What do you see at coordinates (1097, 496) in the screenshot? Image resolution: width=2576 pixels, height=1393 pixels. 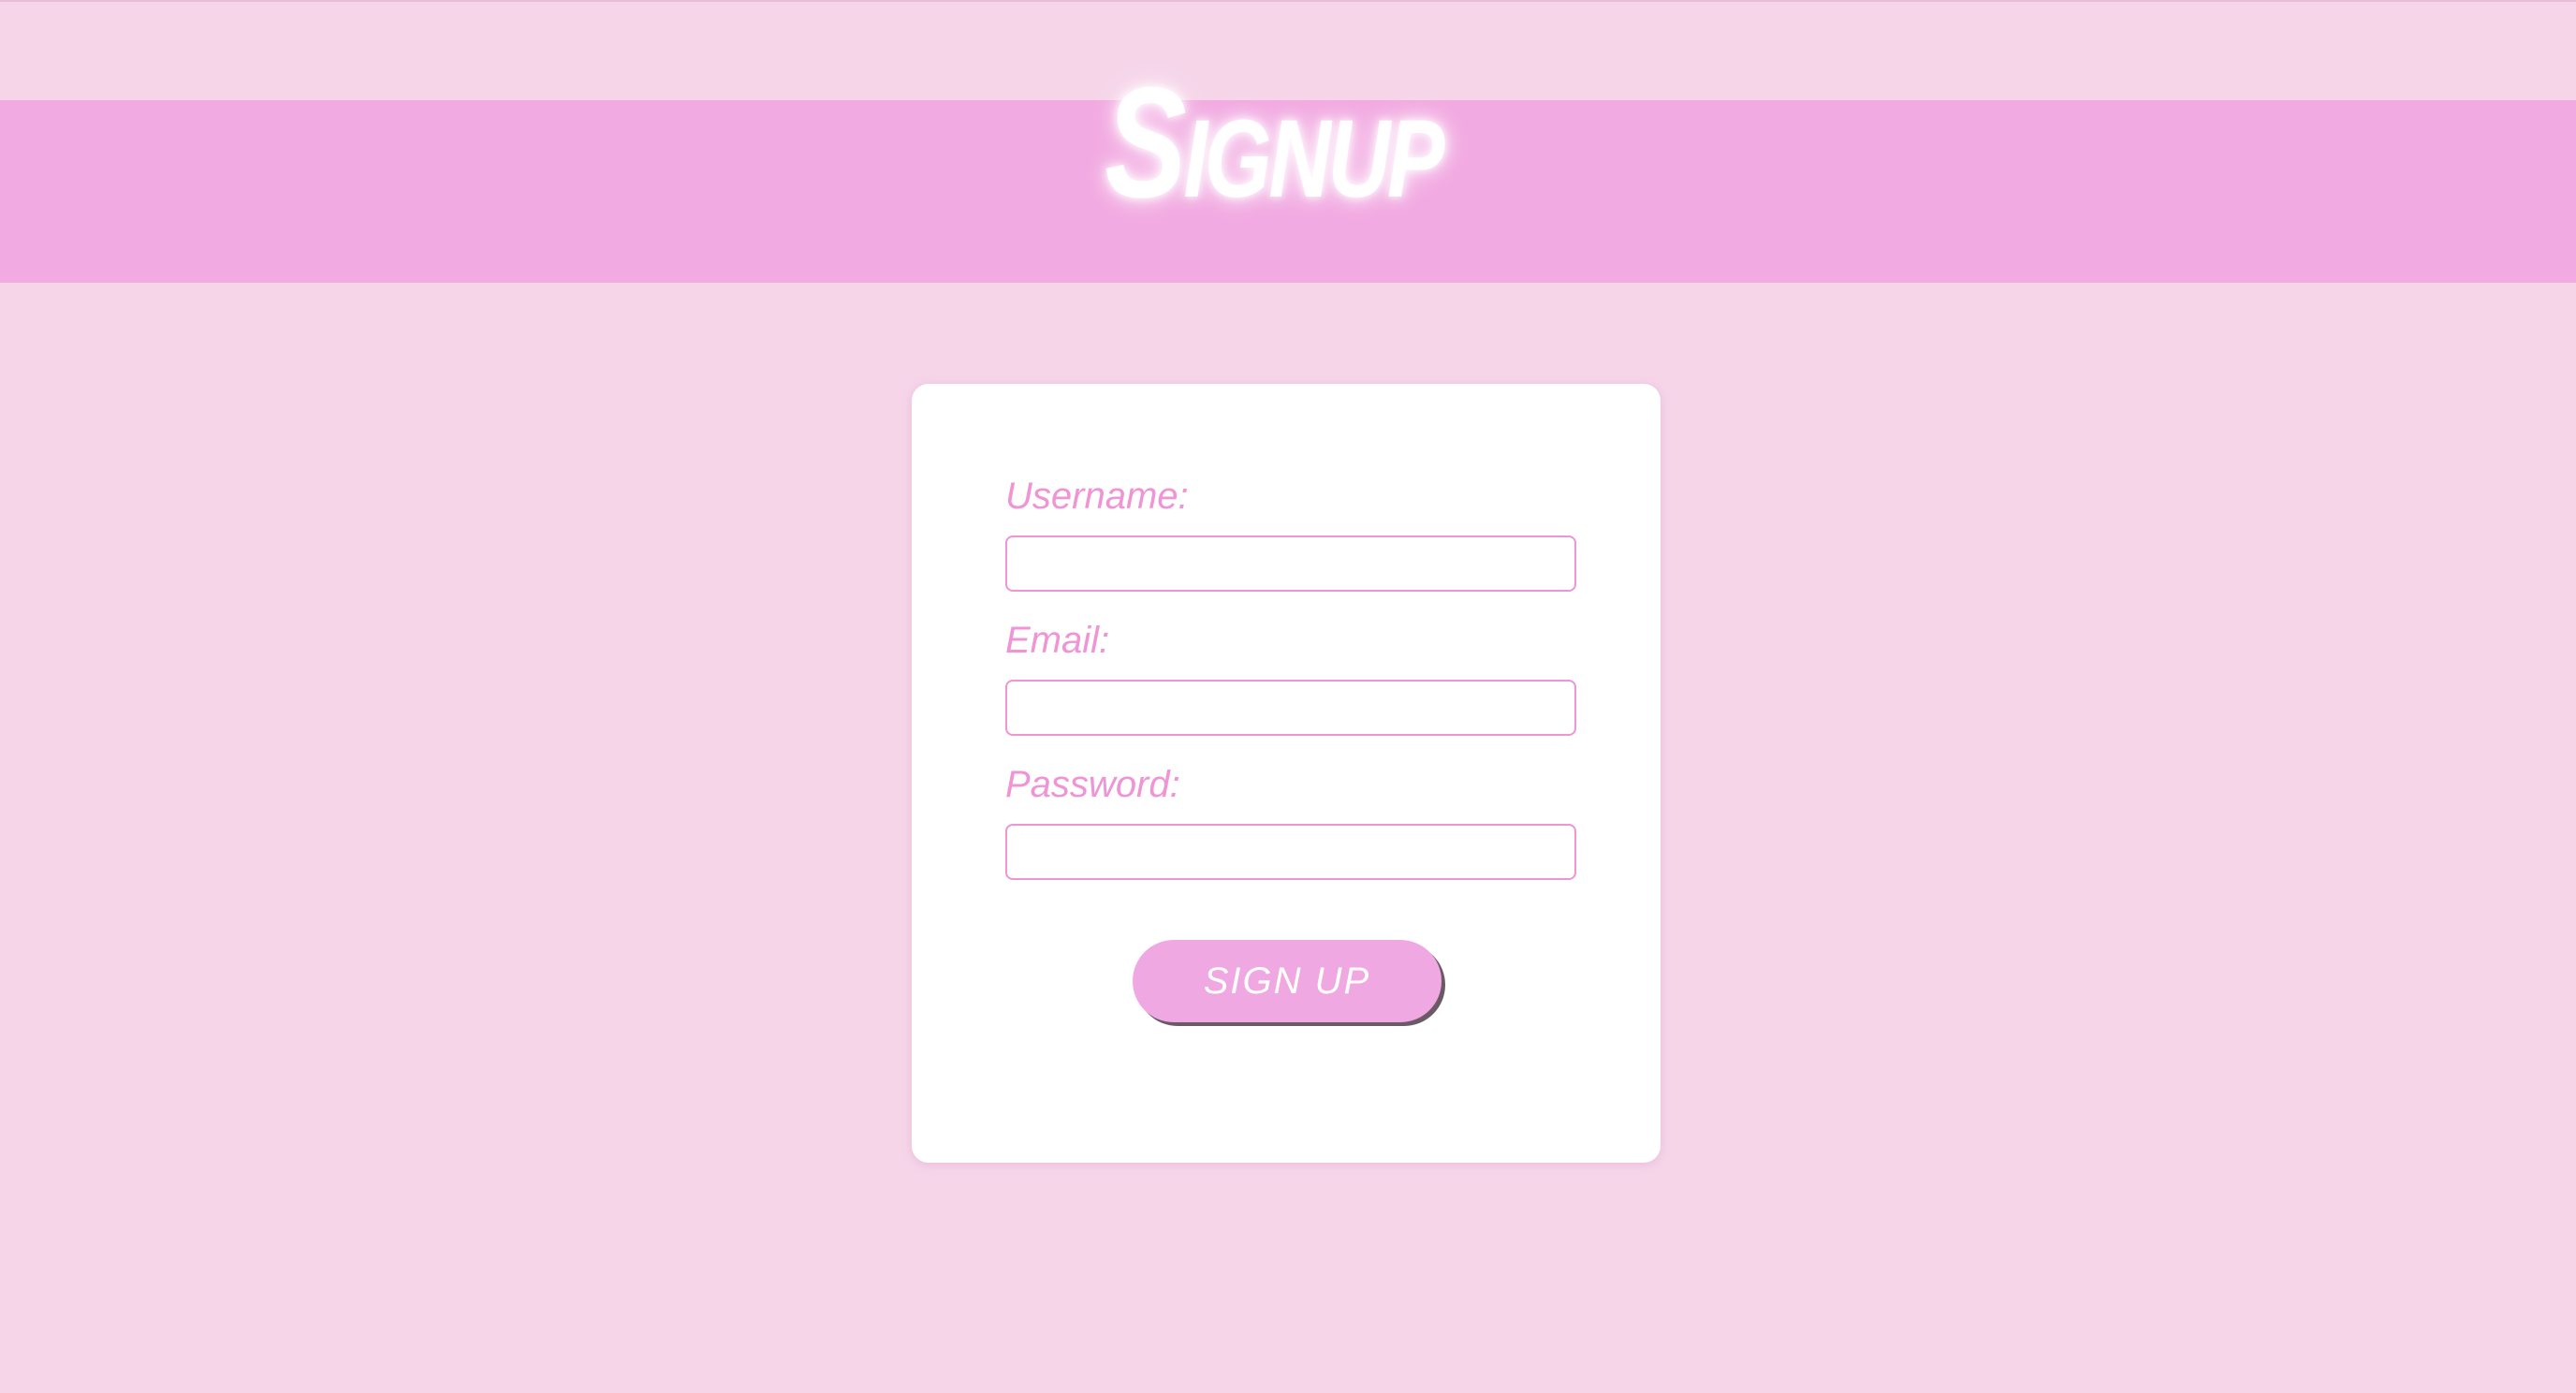 I see `username-label: Username:` at bounding box center [1097, 496].